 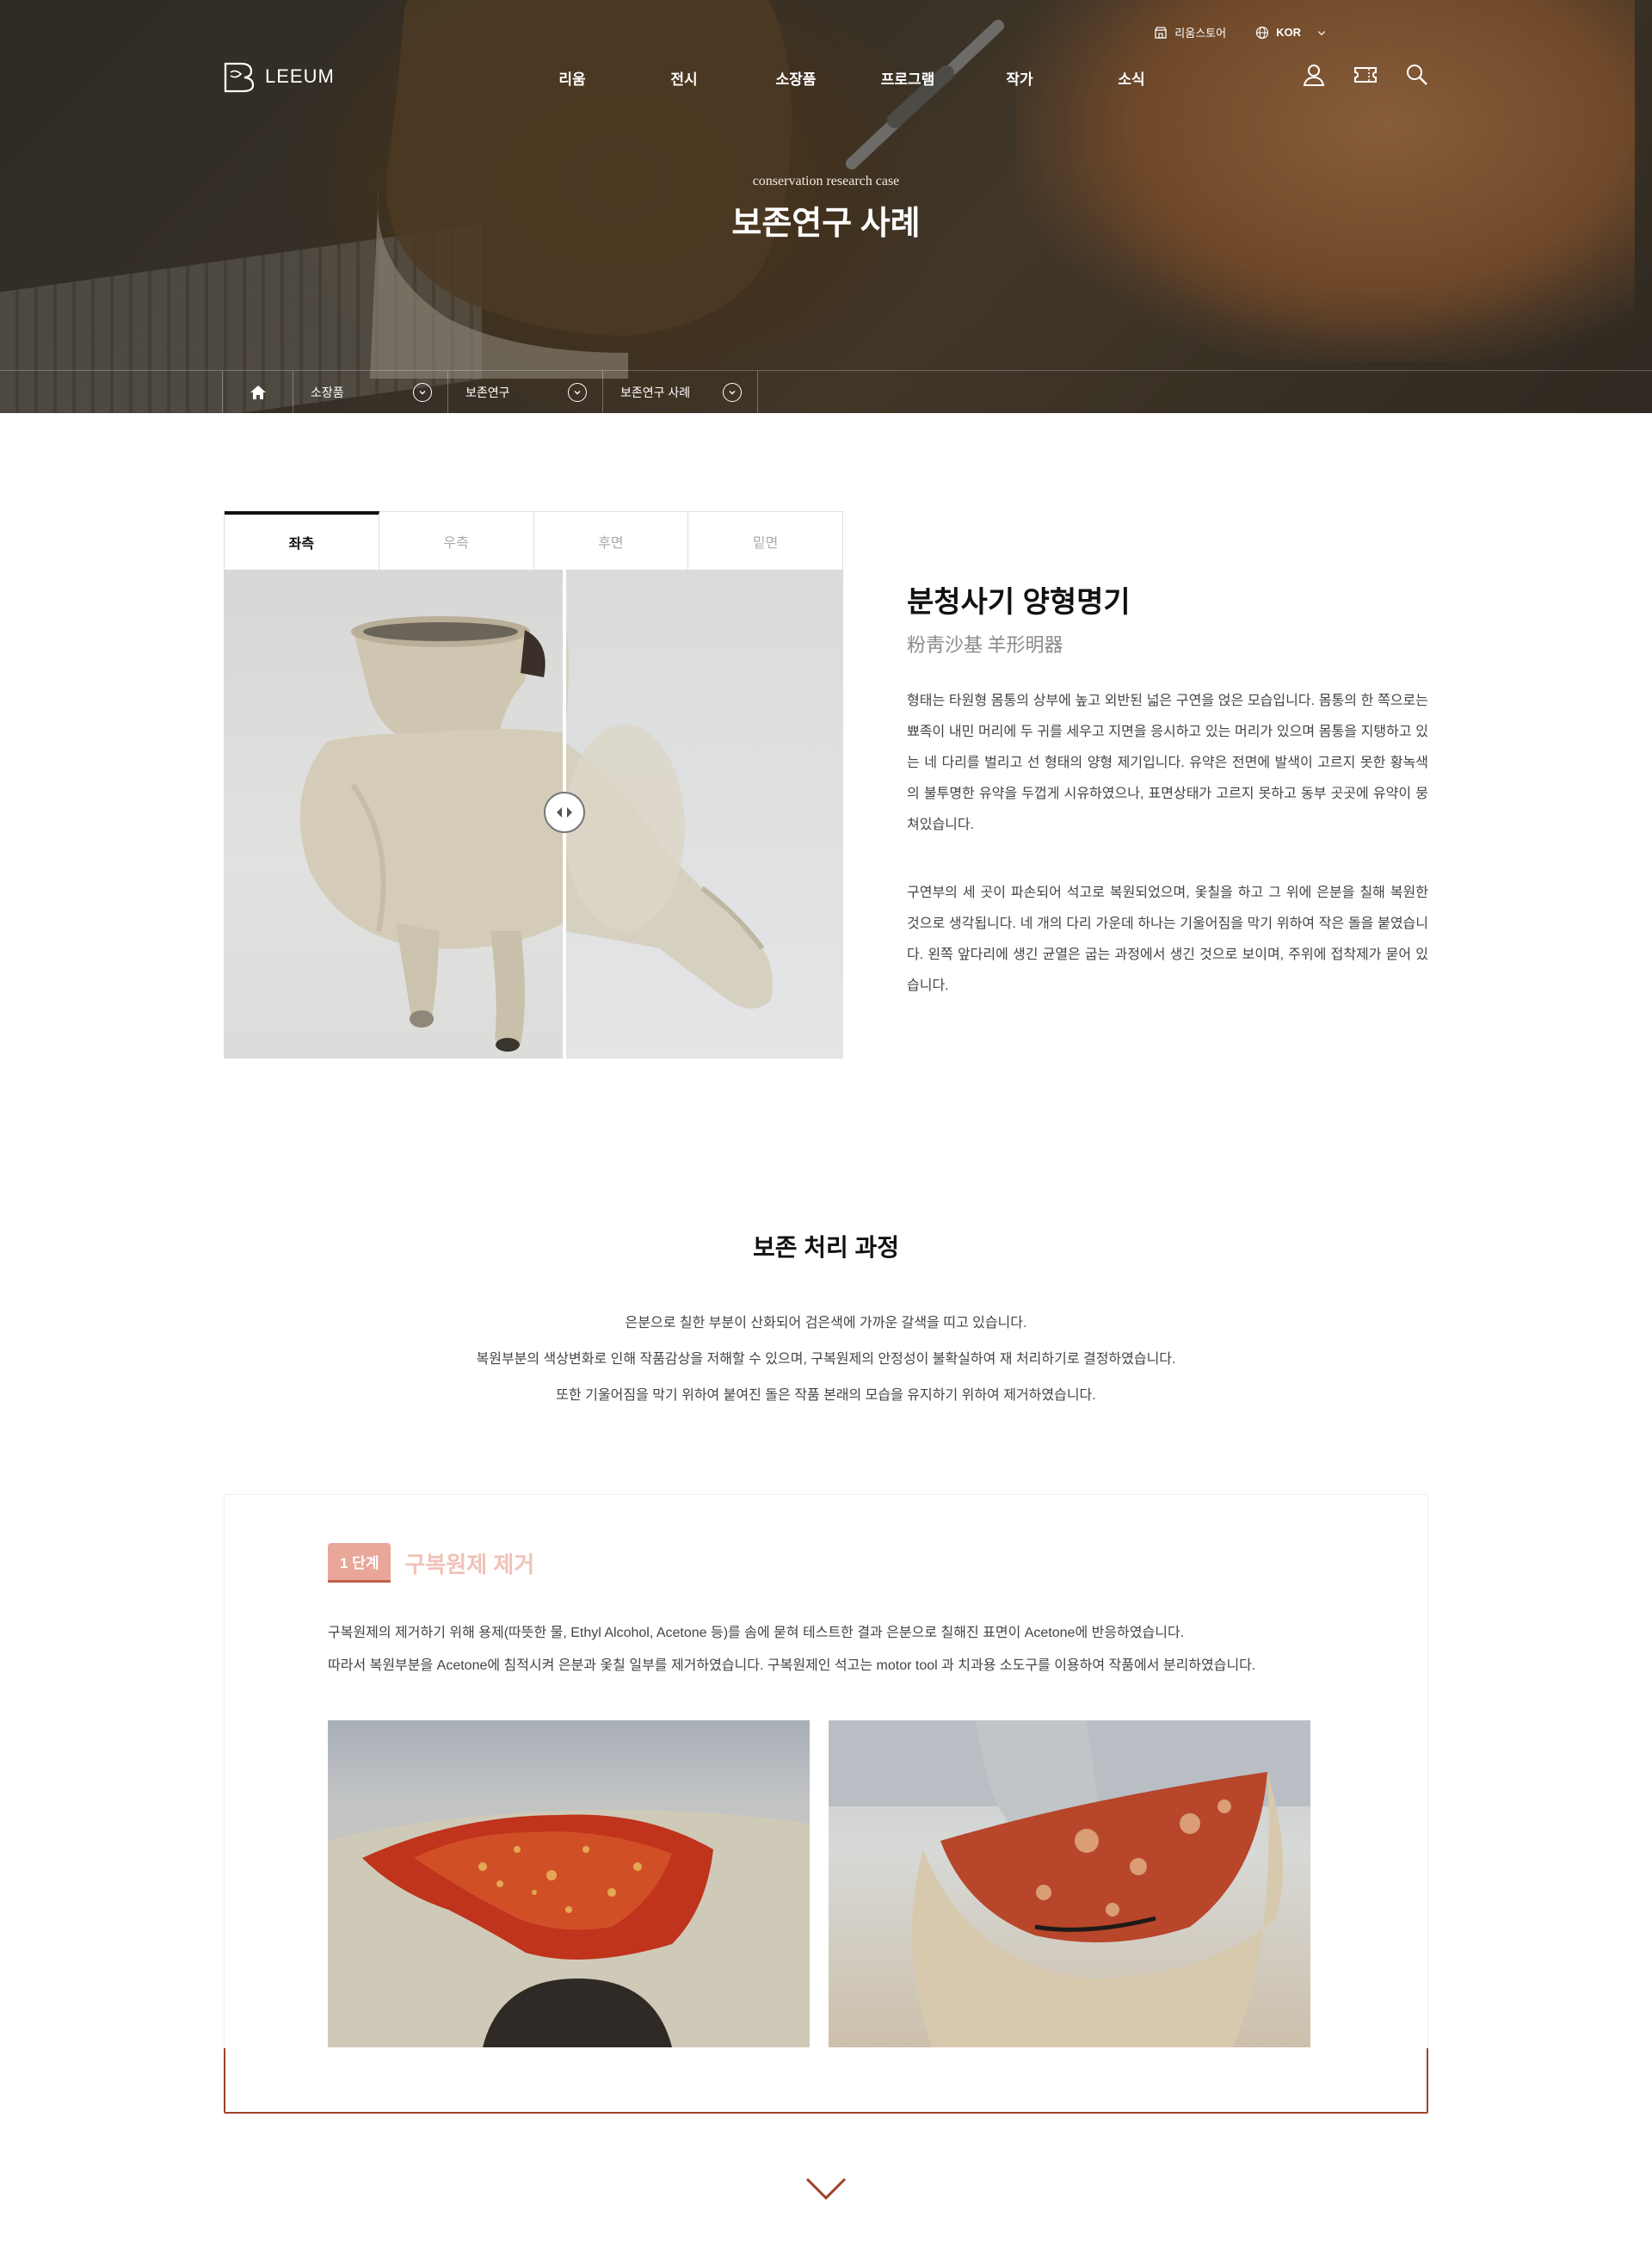 What do you see at coordinates (239, 77) in the screenshot?
I see `leeum-logo-icon` at bounding box center [239, 77].